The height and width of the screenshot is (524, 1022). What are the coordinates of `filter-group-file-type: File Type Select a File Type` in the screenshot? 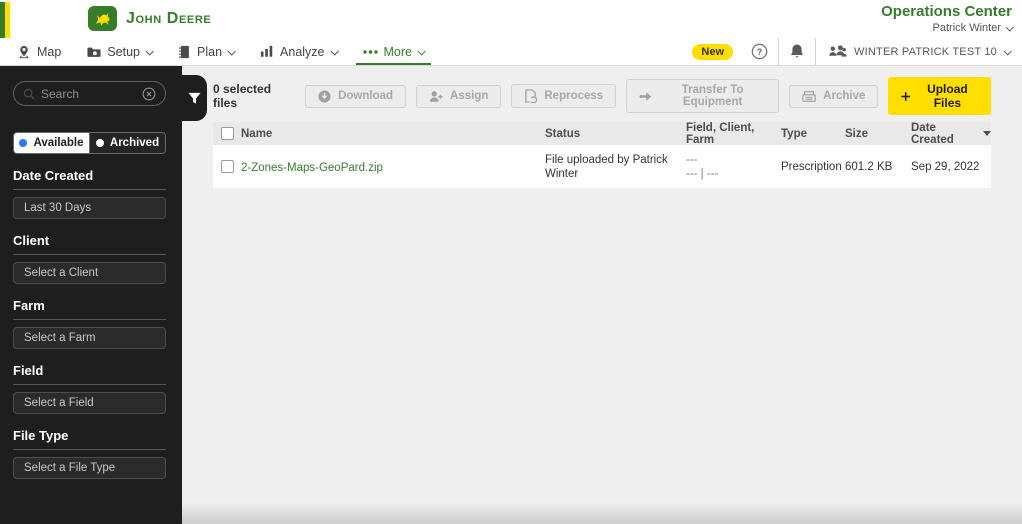 It's located at (89, 453).